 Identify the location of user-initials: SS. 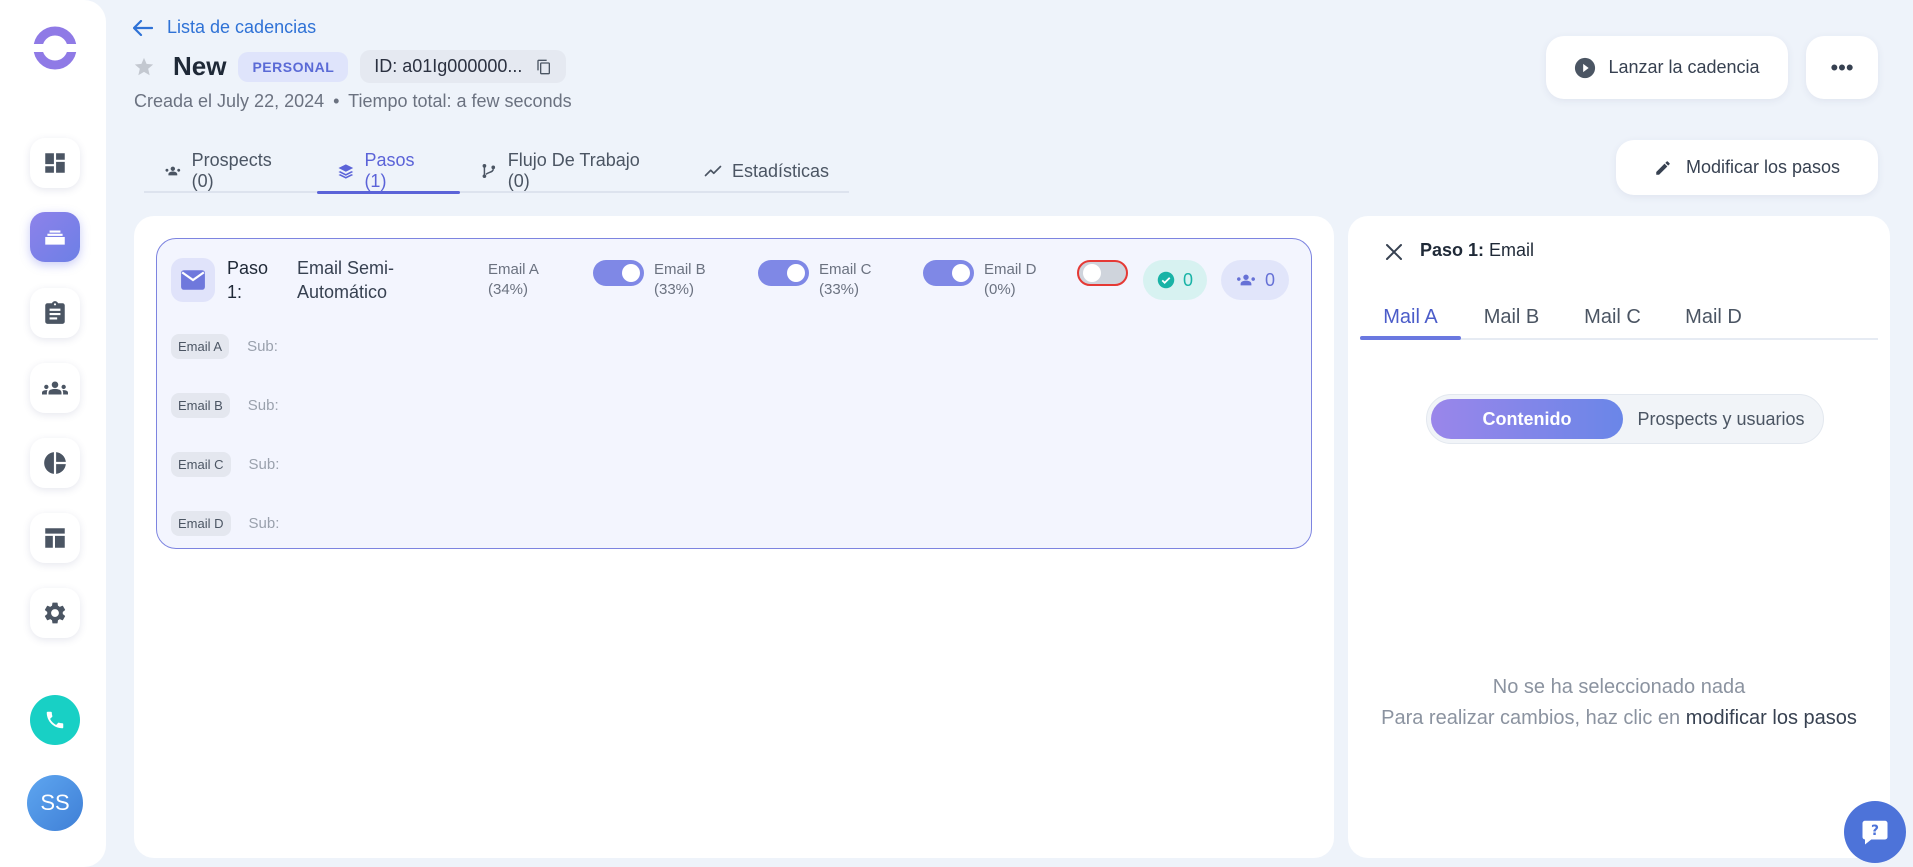
(55, 802).